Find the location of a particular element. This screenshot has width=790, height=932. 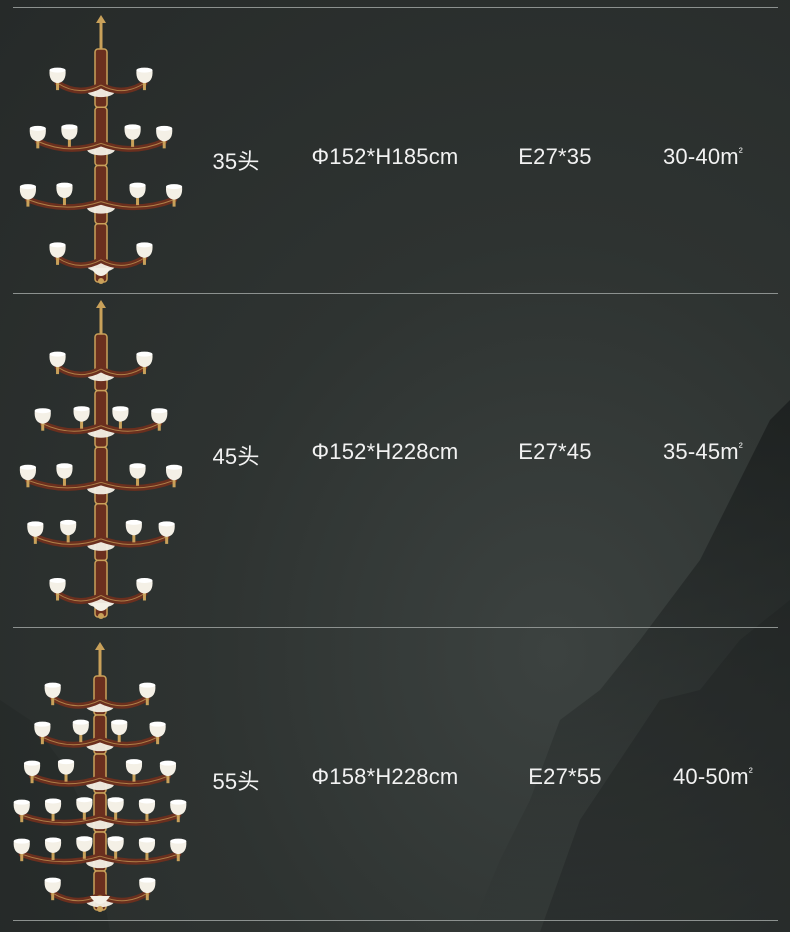

dimensions: Φ152*H185cm is located at coordinates (385, 156).